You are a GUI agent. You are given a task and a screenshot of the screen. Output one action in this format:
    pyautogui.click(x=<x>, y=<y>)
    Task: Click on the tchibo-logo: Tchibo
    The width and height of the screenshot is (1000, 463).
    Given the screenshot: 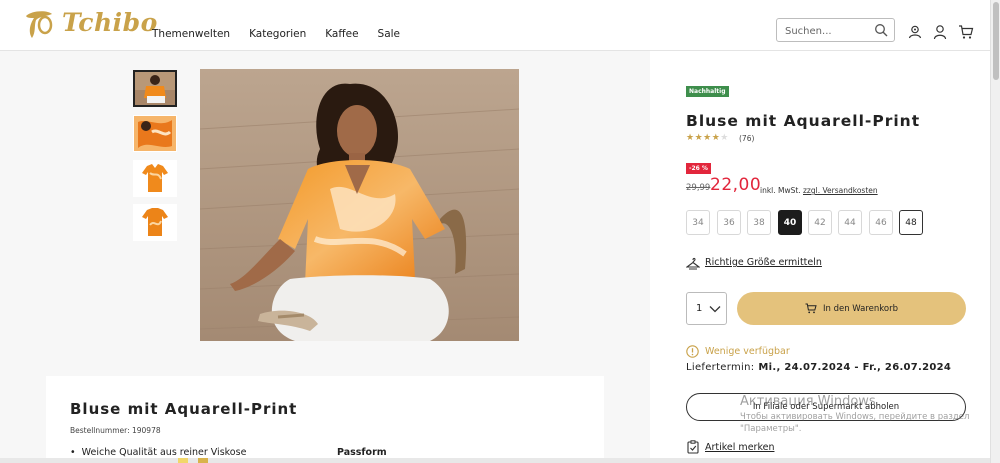 What is the action you would take?
    pyautogui.click(x=89, y=24)
    